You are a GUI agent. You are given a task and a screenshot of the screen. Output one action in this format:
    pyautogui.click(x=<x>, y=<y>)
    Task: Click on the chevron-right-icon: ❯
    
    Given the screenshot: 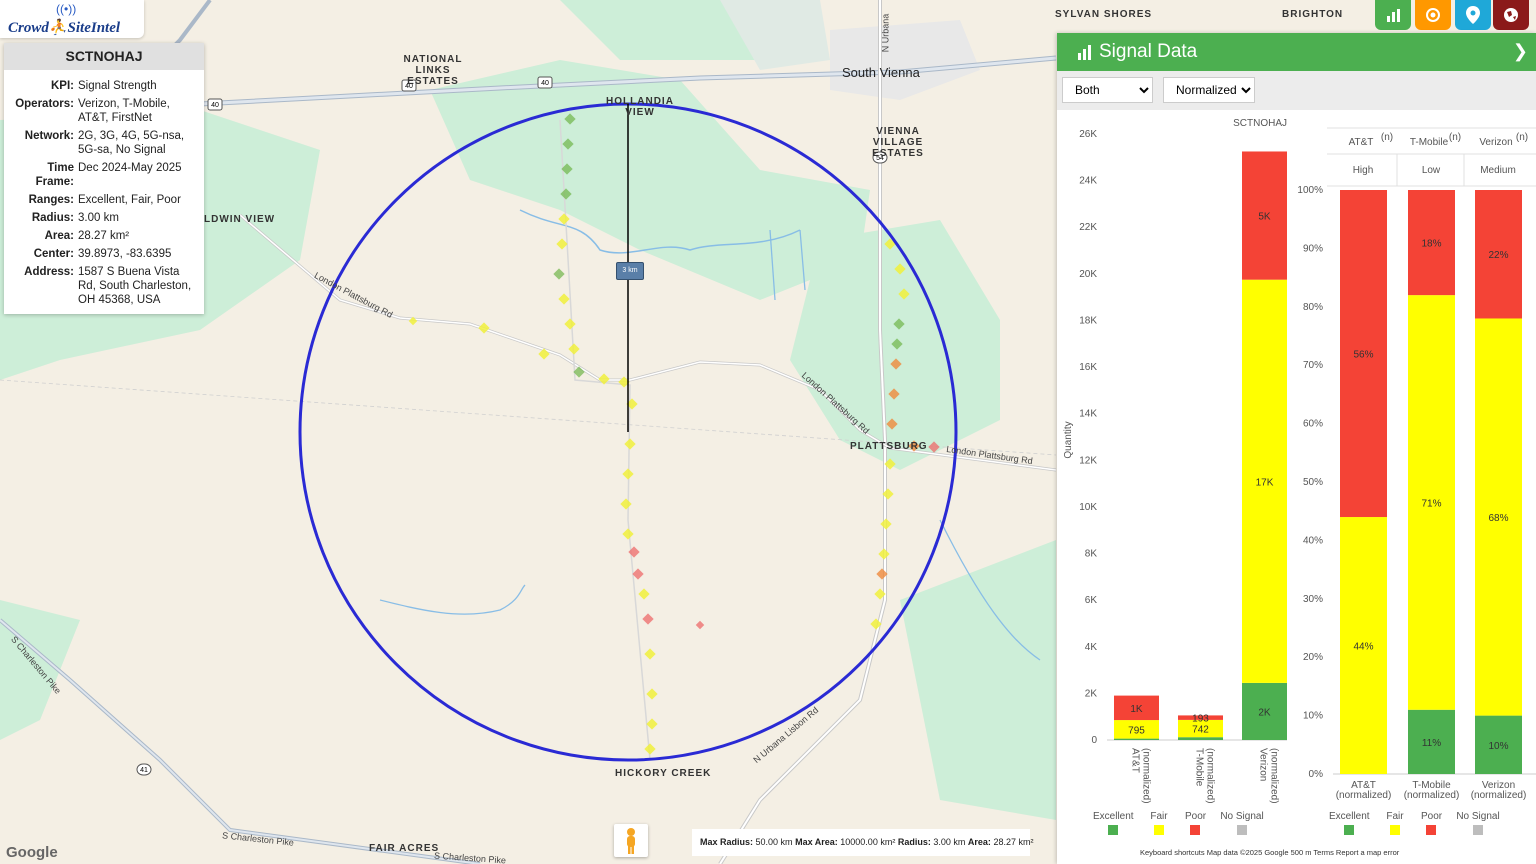 What is the action you would take?
    pyautogui.click(x=1520, y=51)
    